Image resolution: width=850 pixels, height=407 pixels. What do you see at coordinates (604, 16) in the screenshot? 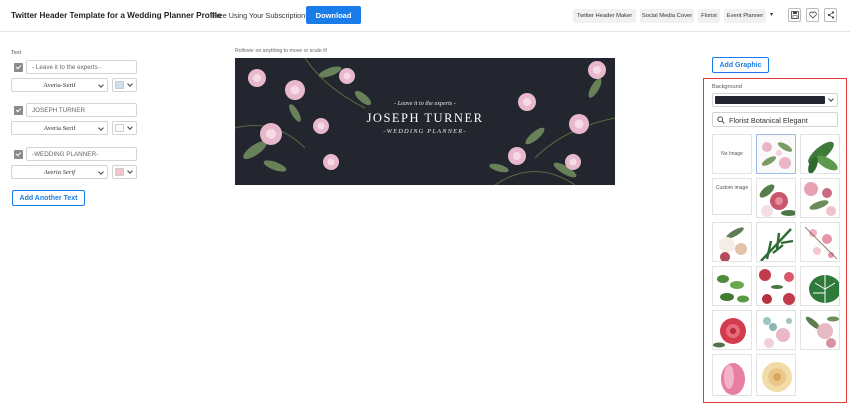
I see `tag-twitter-header-maker: Twitter Header Maker` at bounding box center [604, 16].